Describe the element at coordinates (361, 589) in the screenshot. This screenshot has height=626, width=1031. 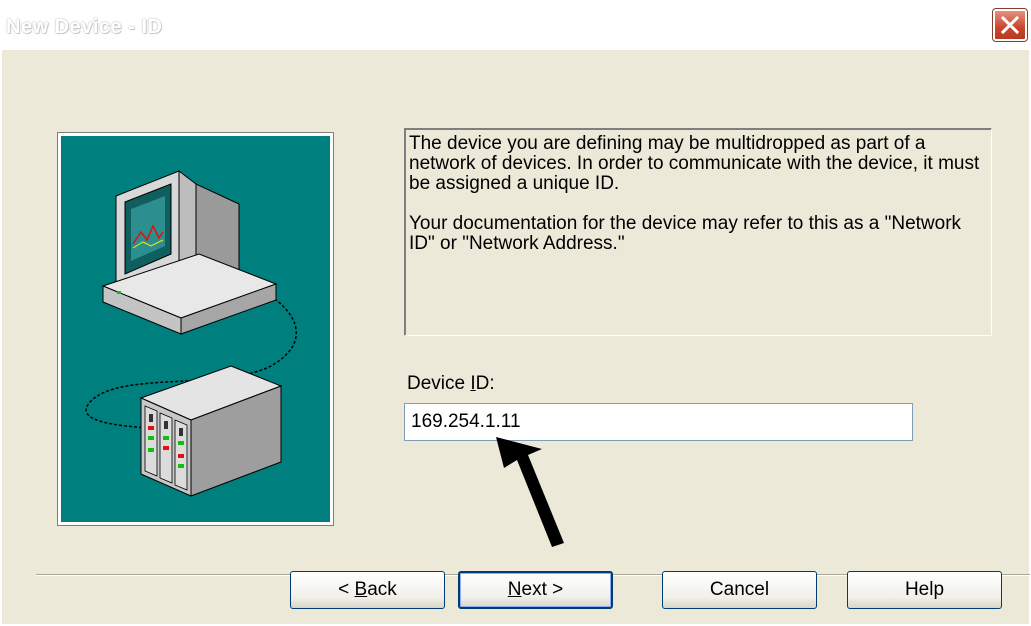
I see `back-button-mnemonic: B` at that location.